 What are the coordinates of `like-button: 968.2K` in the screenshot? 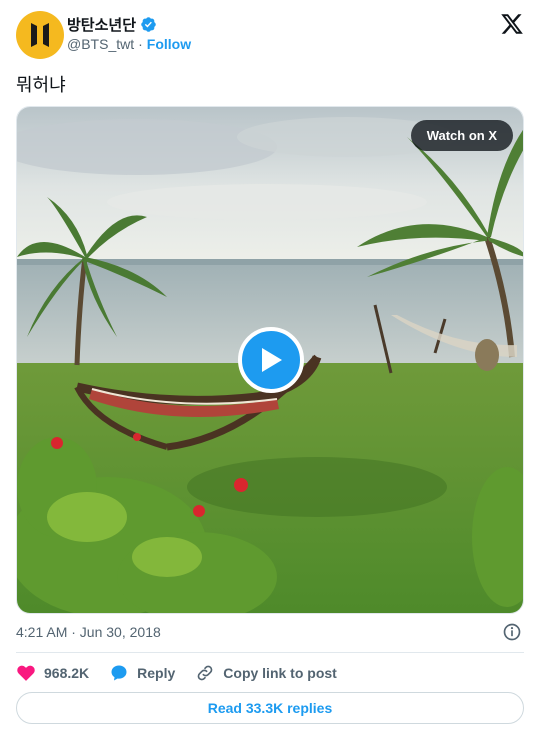 It's located at (52, 673).